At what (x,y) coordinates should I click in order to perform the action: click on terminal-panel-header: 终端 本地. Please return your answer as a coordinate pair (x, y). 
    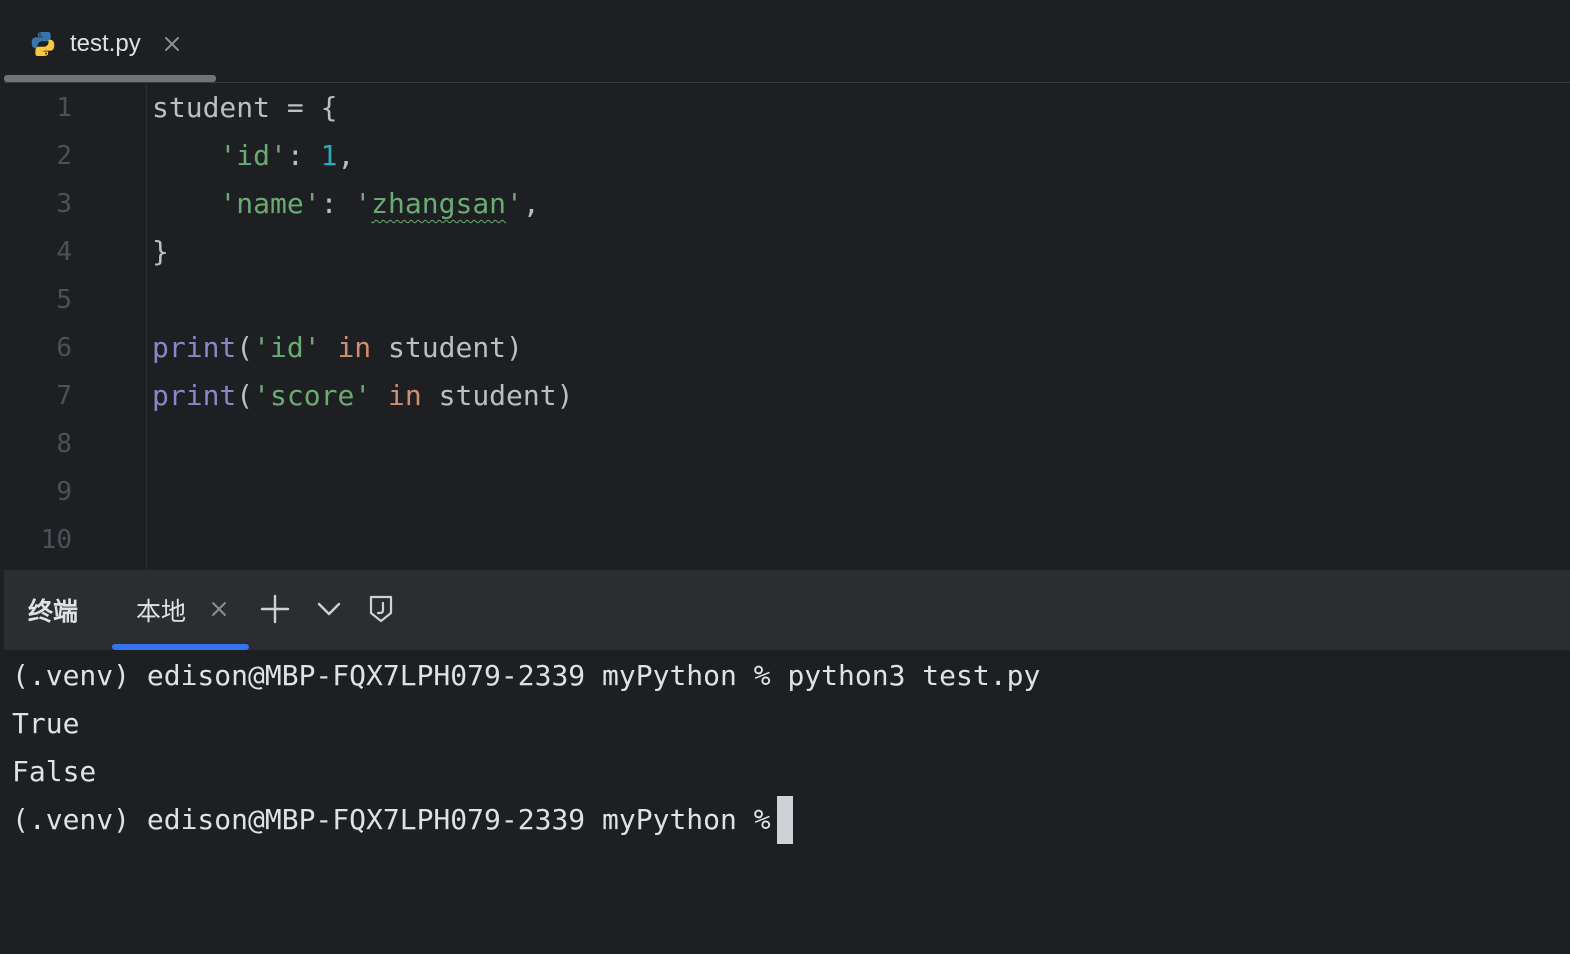
    Looking at the image, I should click on (787, 610).